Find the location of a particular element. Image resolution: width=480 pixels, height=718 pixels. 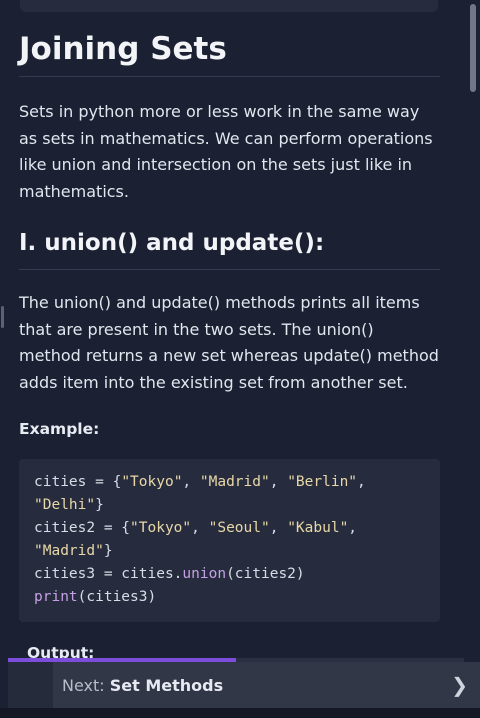

top-card is located at coordinates (229, 6).